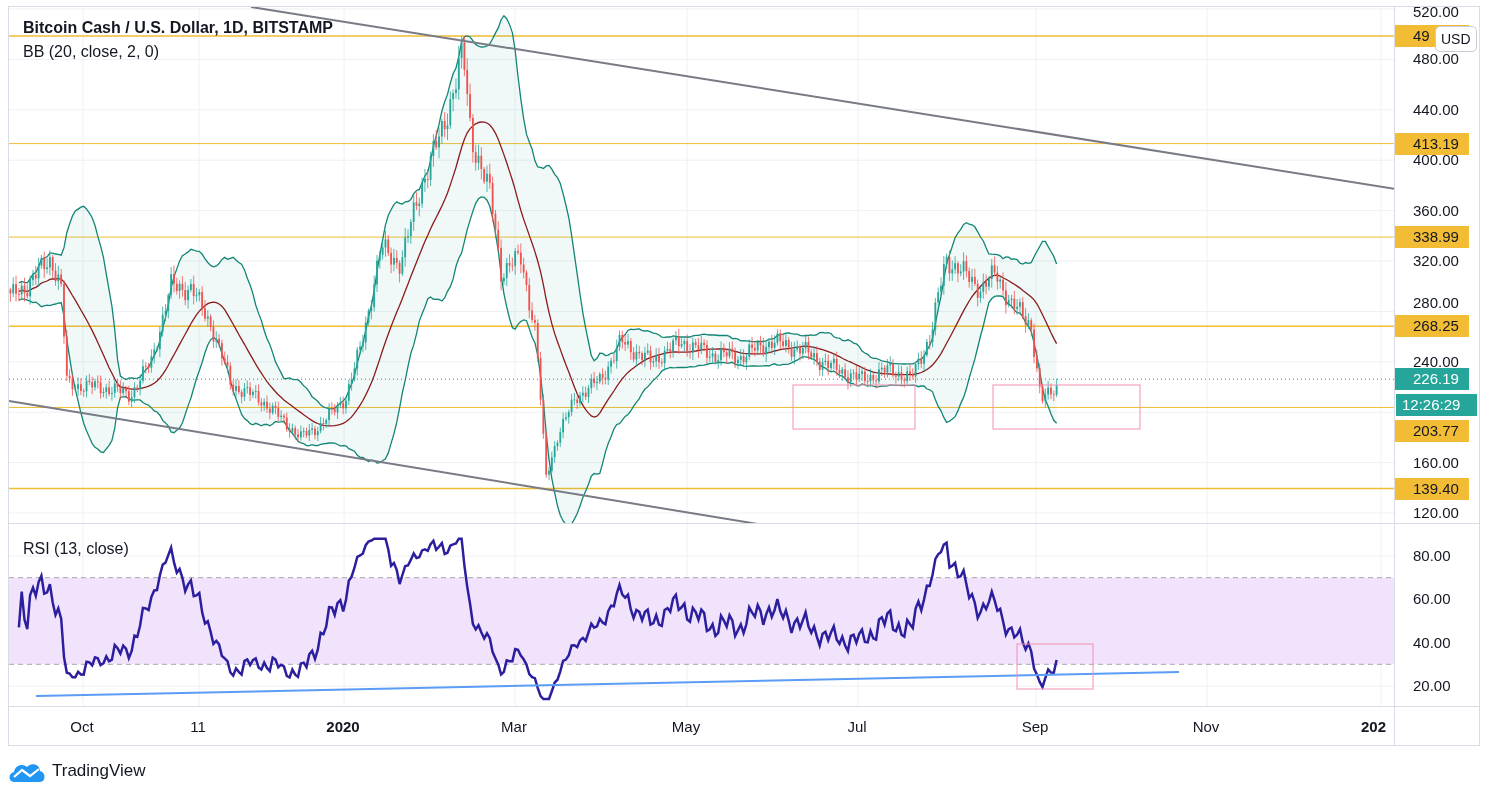 The height and width of the screenshot is (797, 1494). I want to click on price-axis-label: 480.00, so click(1436, 59).